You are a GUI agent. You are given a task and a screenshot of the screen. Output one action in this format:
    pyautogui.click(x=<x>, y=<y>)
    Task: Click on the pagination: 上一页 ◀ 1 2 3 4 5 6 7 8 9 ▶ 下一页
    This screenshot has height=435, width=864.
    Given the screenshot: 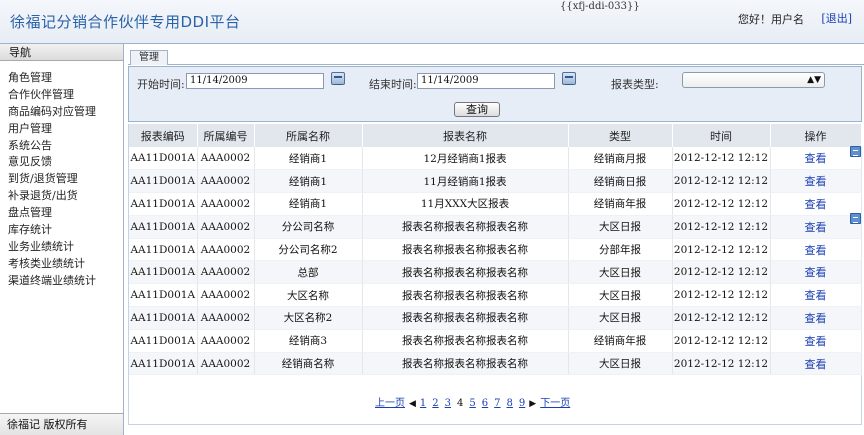 What is the action you would take?
    pyautogui.click(x=472, y=401)
    